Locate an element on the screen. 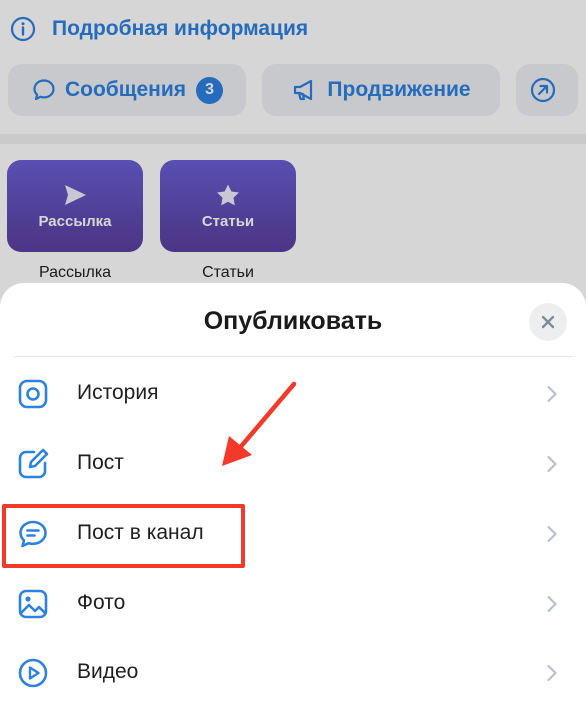 The width and height of the screenshot is (586, 702). menu-item-label: Фото is located at coordinates (101, 602).